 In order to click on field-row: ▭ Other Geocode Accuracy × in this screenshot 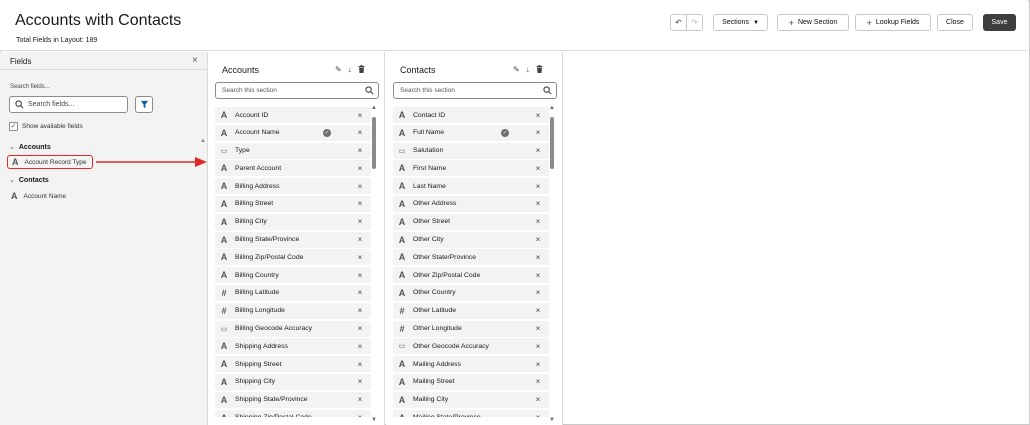, I will do `click(471, 346)`.